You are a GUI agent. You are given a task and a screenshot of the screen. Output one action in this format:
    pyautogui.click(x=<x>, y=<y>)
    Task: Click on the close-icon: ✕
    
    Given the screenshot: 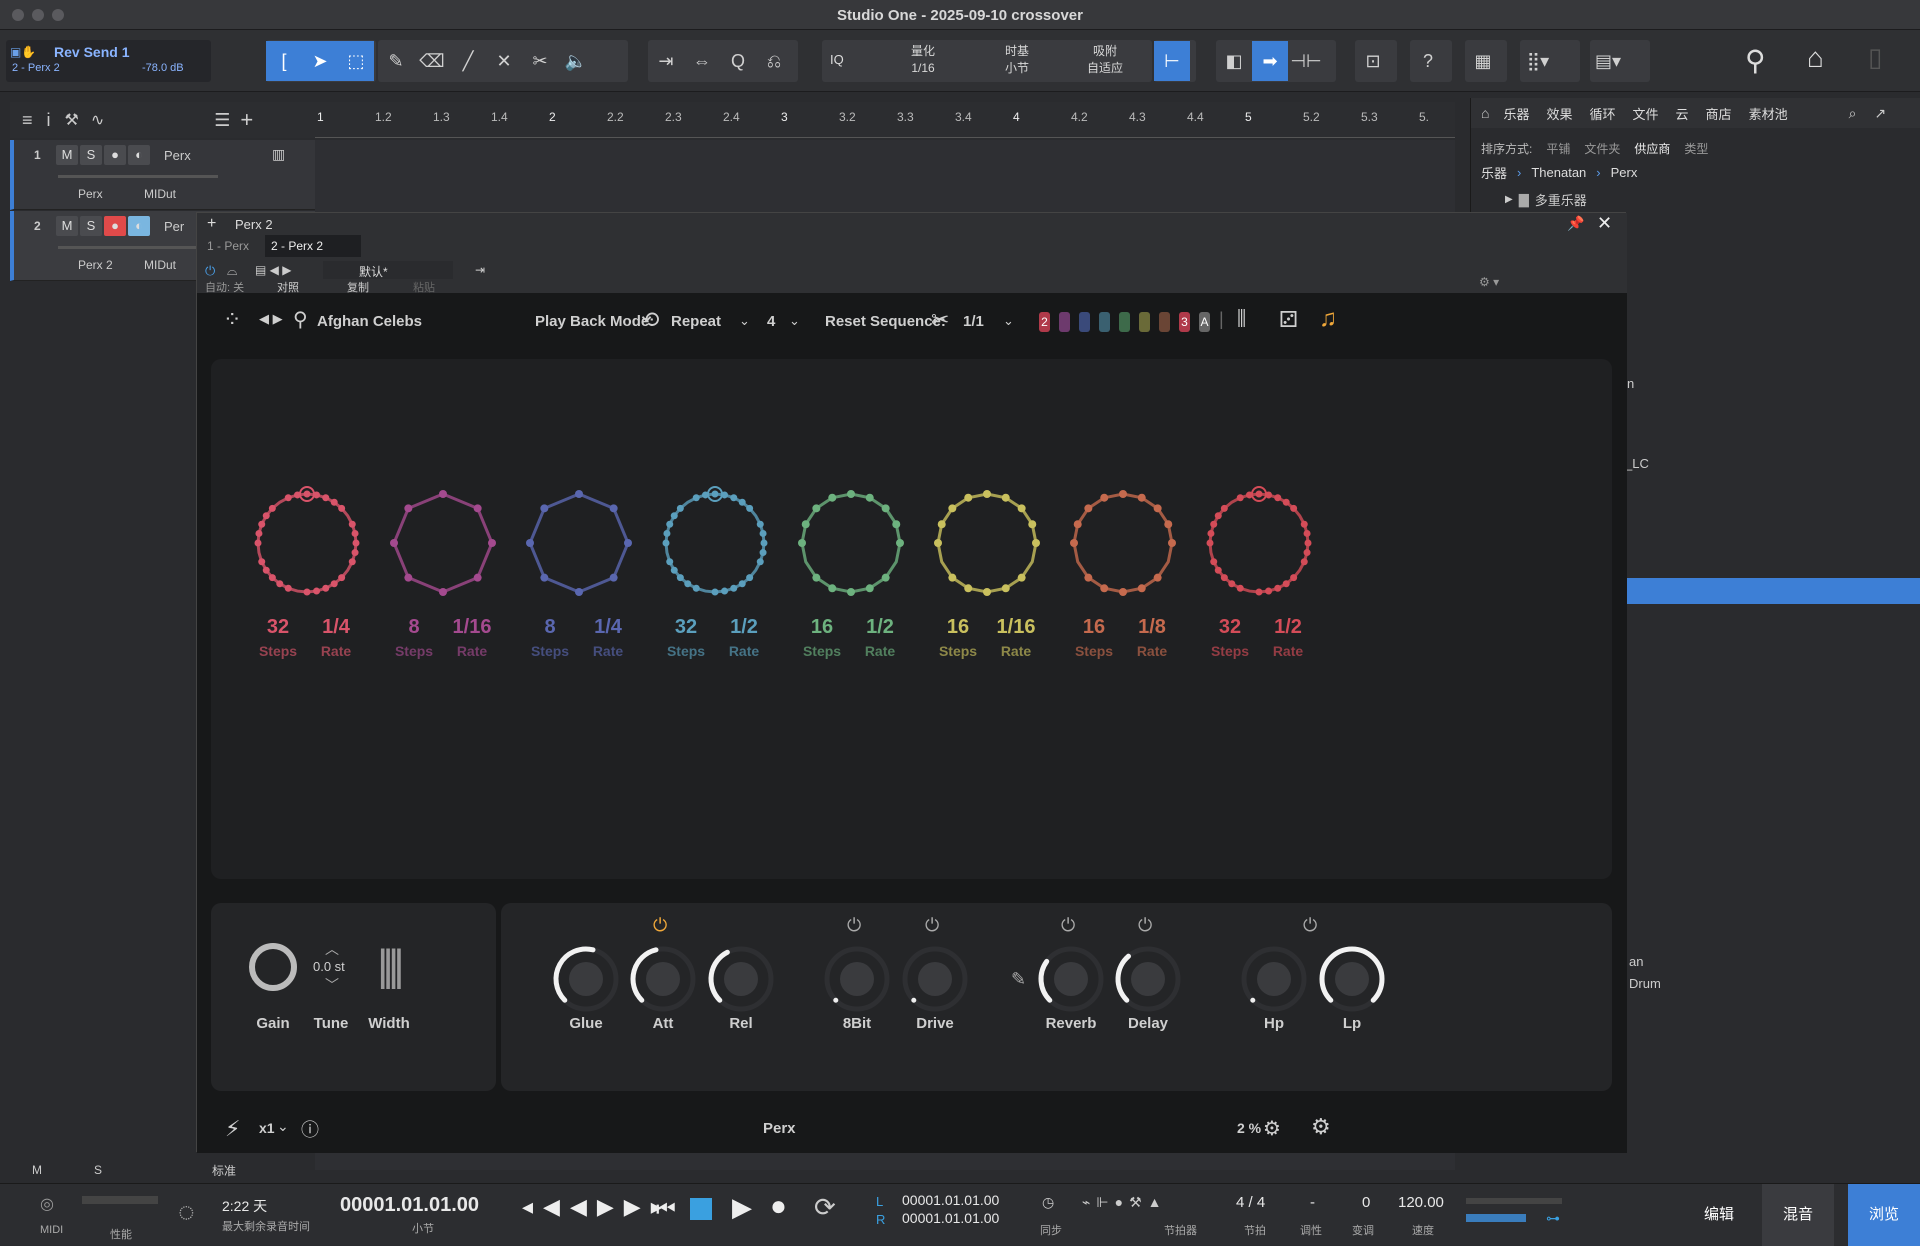 What is the action you would take?
    pyautogui.click(x=1604, y=223)
    